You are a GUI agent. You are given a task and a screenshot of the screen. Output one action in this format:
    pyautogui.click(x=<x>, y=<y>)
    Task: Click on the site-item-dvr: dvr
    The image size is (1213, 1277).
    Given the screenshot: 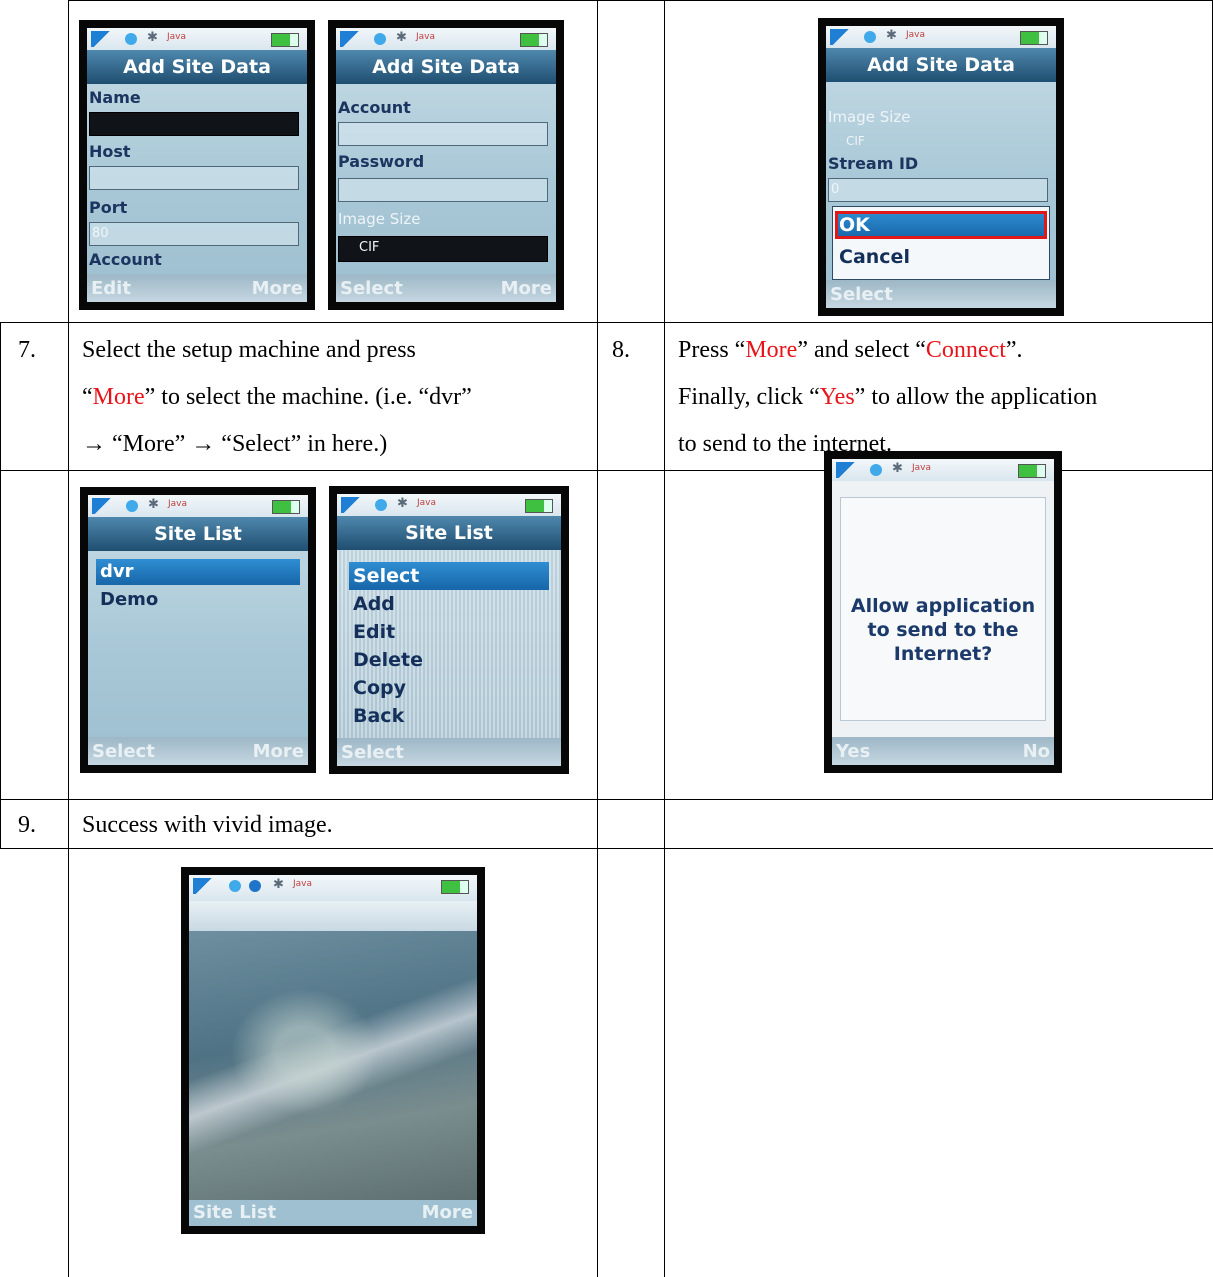 What is the action you would take?
    pyautogui.click(x=198, y=572)
    